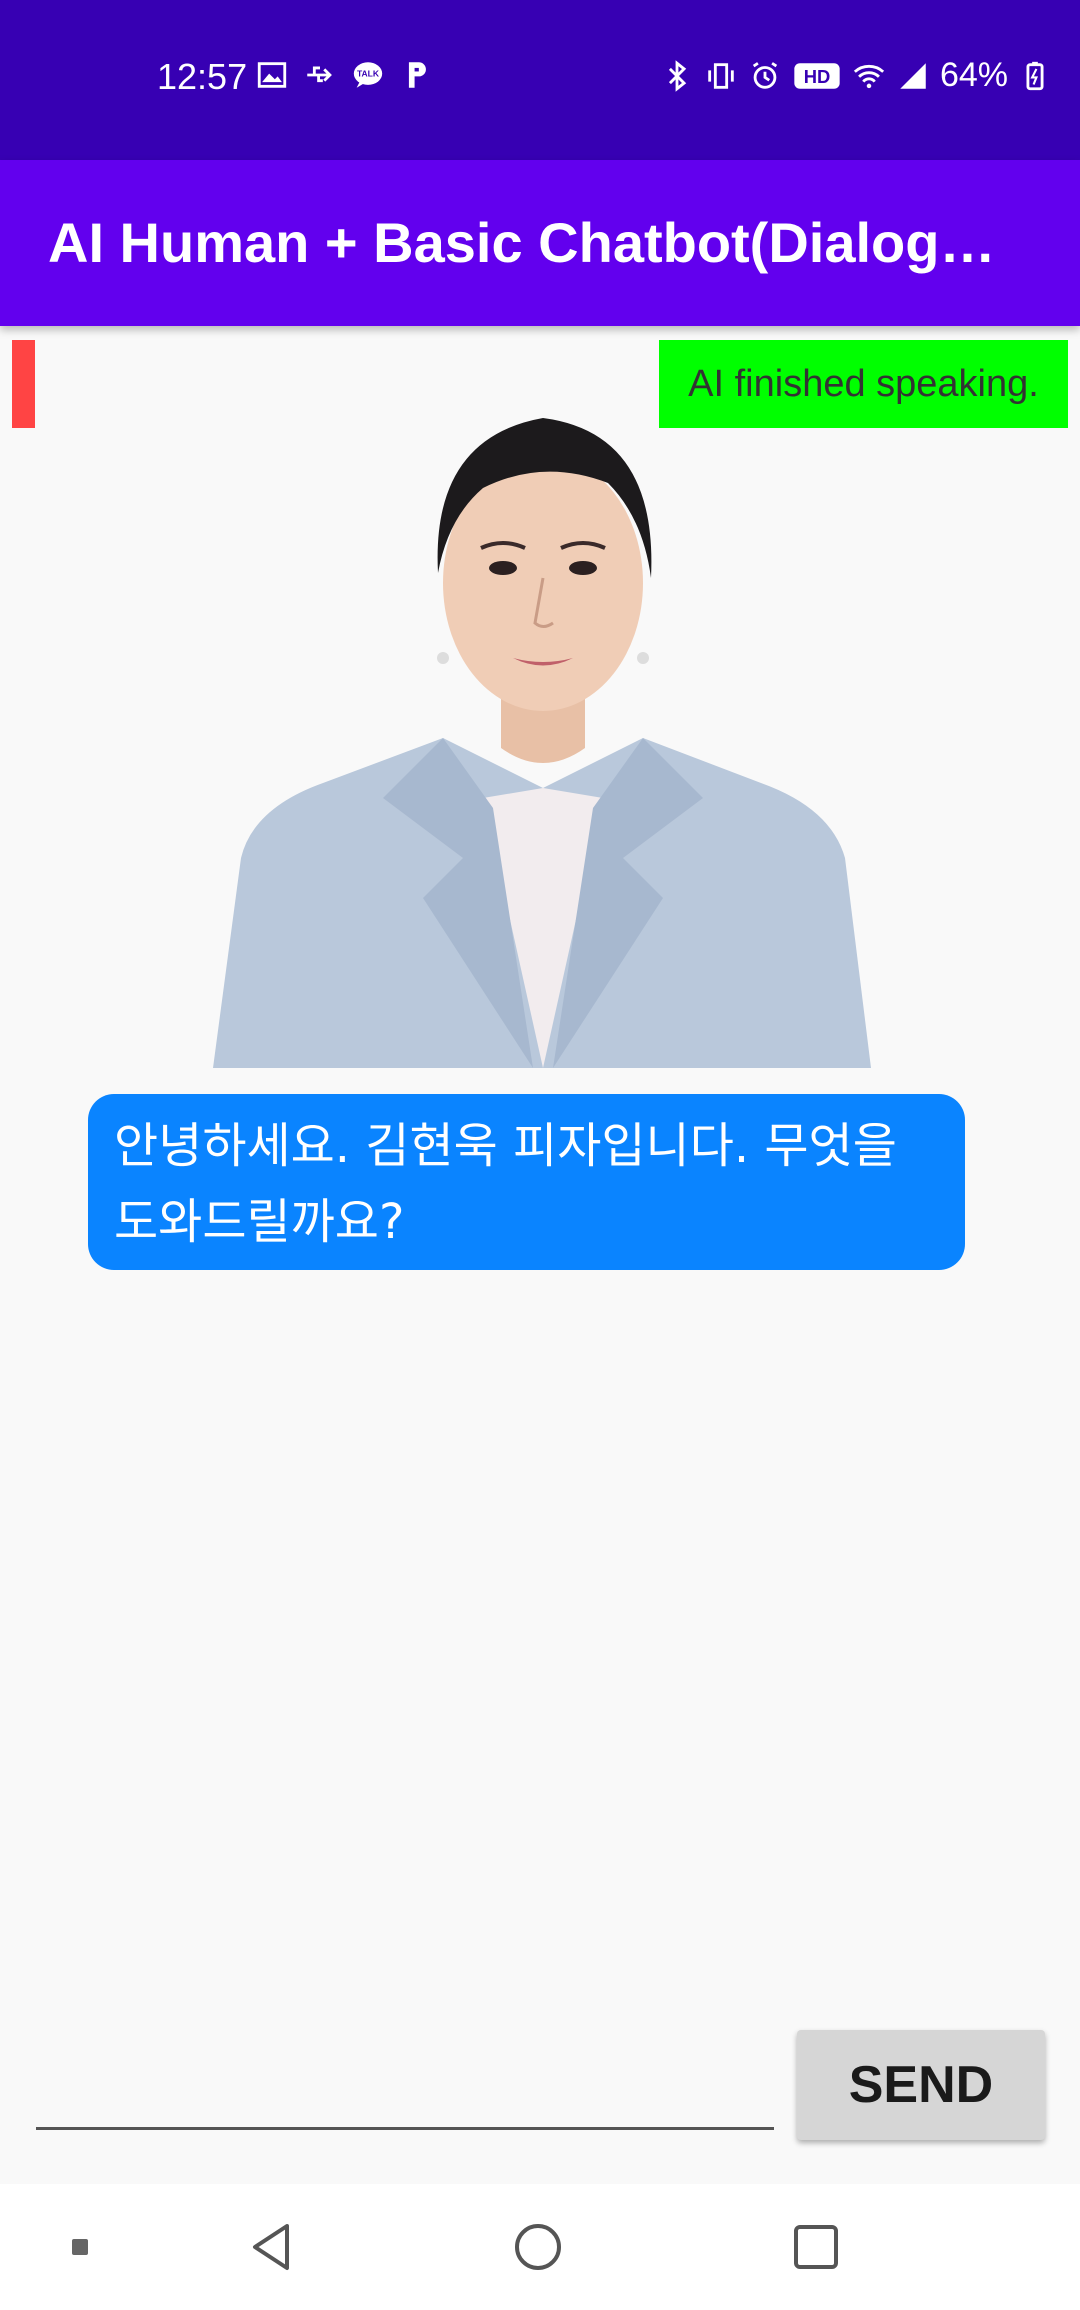 The image size is (1080, 2310). Describe the element at coordinates (540, 80) in the screenshot. I see `status-bar: 12:57 TALK HD 64%` at that location.